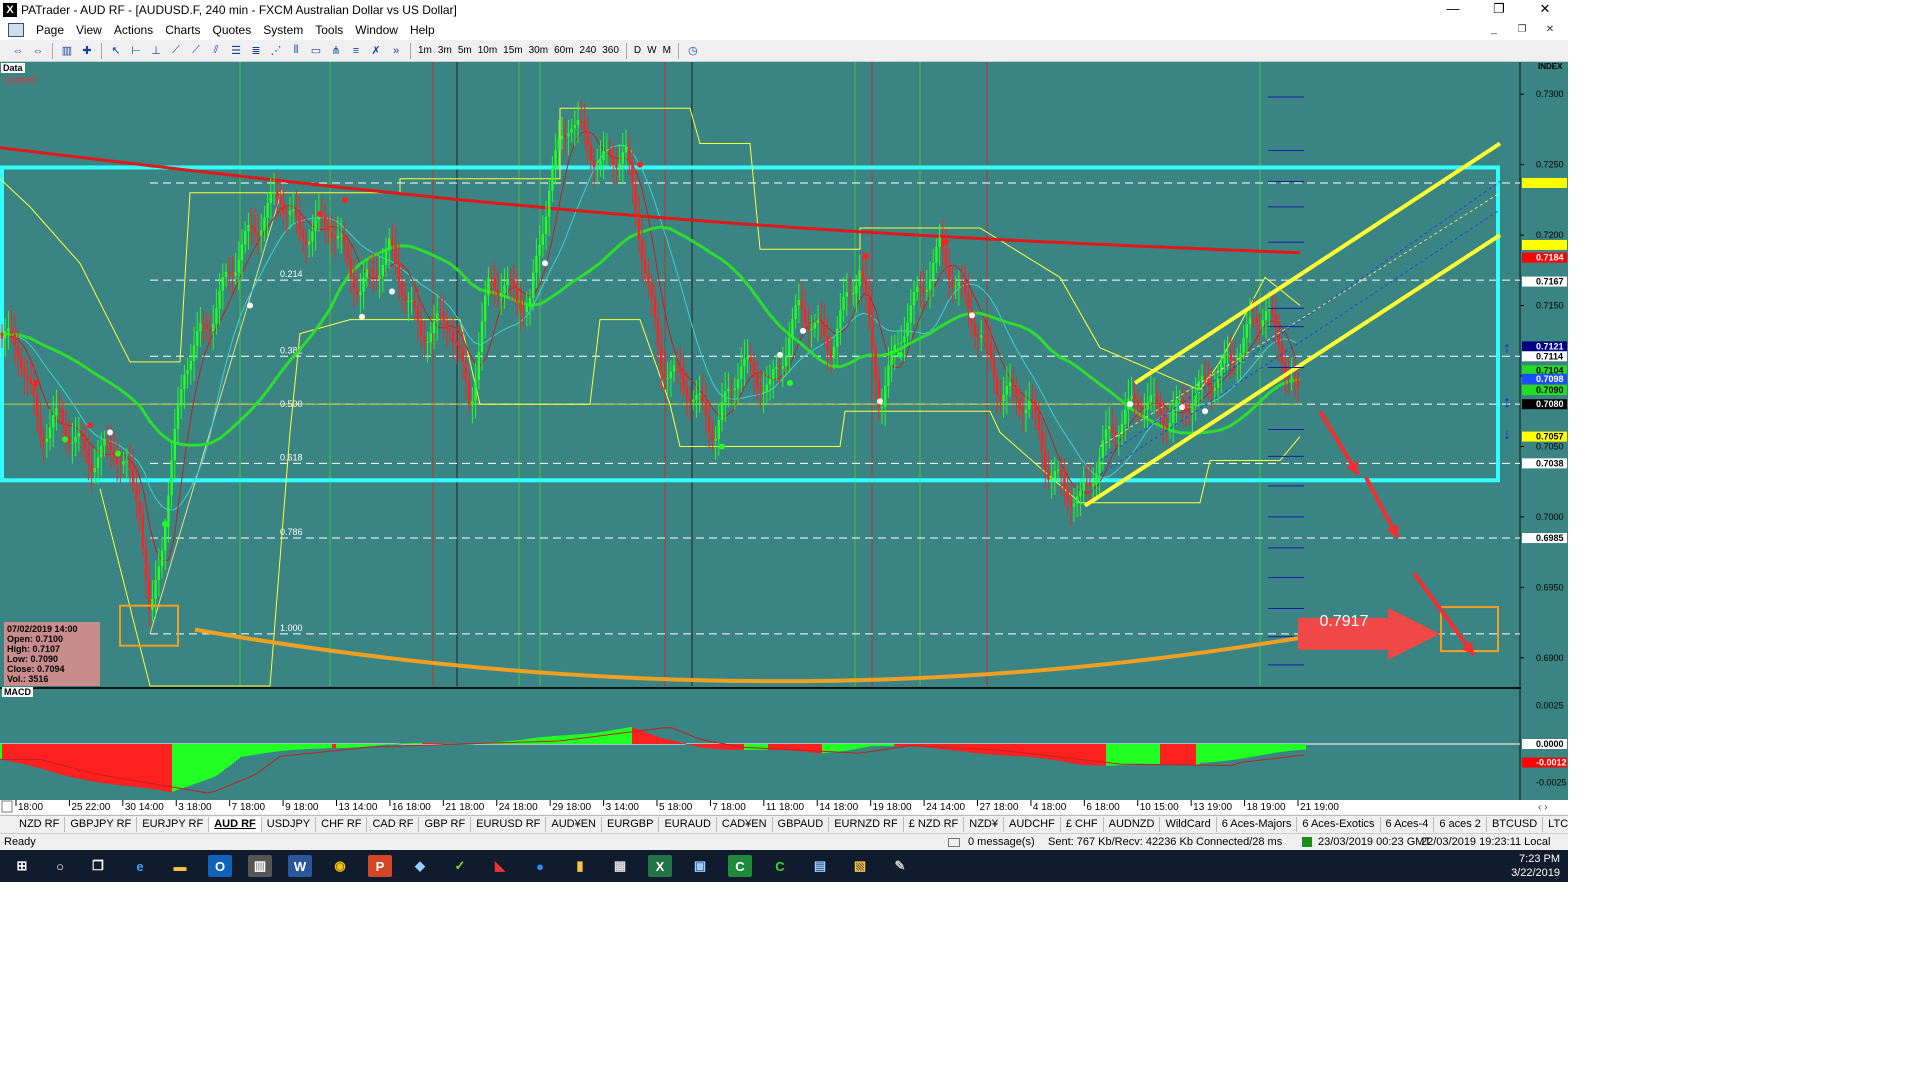 The image size is (1920, 1080). Describe the element at coordinates (196, 51) in the screenshot. I see `ray-line-icon: ⟋` at that location.